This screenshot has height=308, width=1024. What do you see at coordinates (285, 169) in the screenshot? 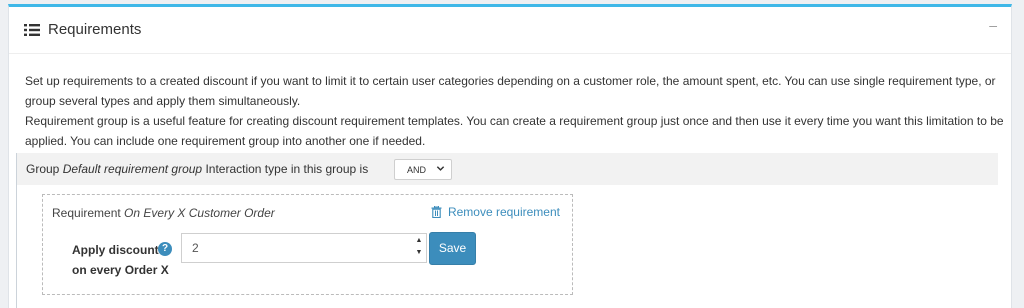
I see `interaction-label: Interaction type in this group is` at bounding box center [285, 169].